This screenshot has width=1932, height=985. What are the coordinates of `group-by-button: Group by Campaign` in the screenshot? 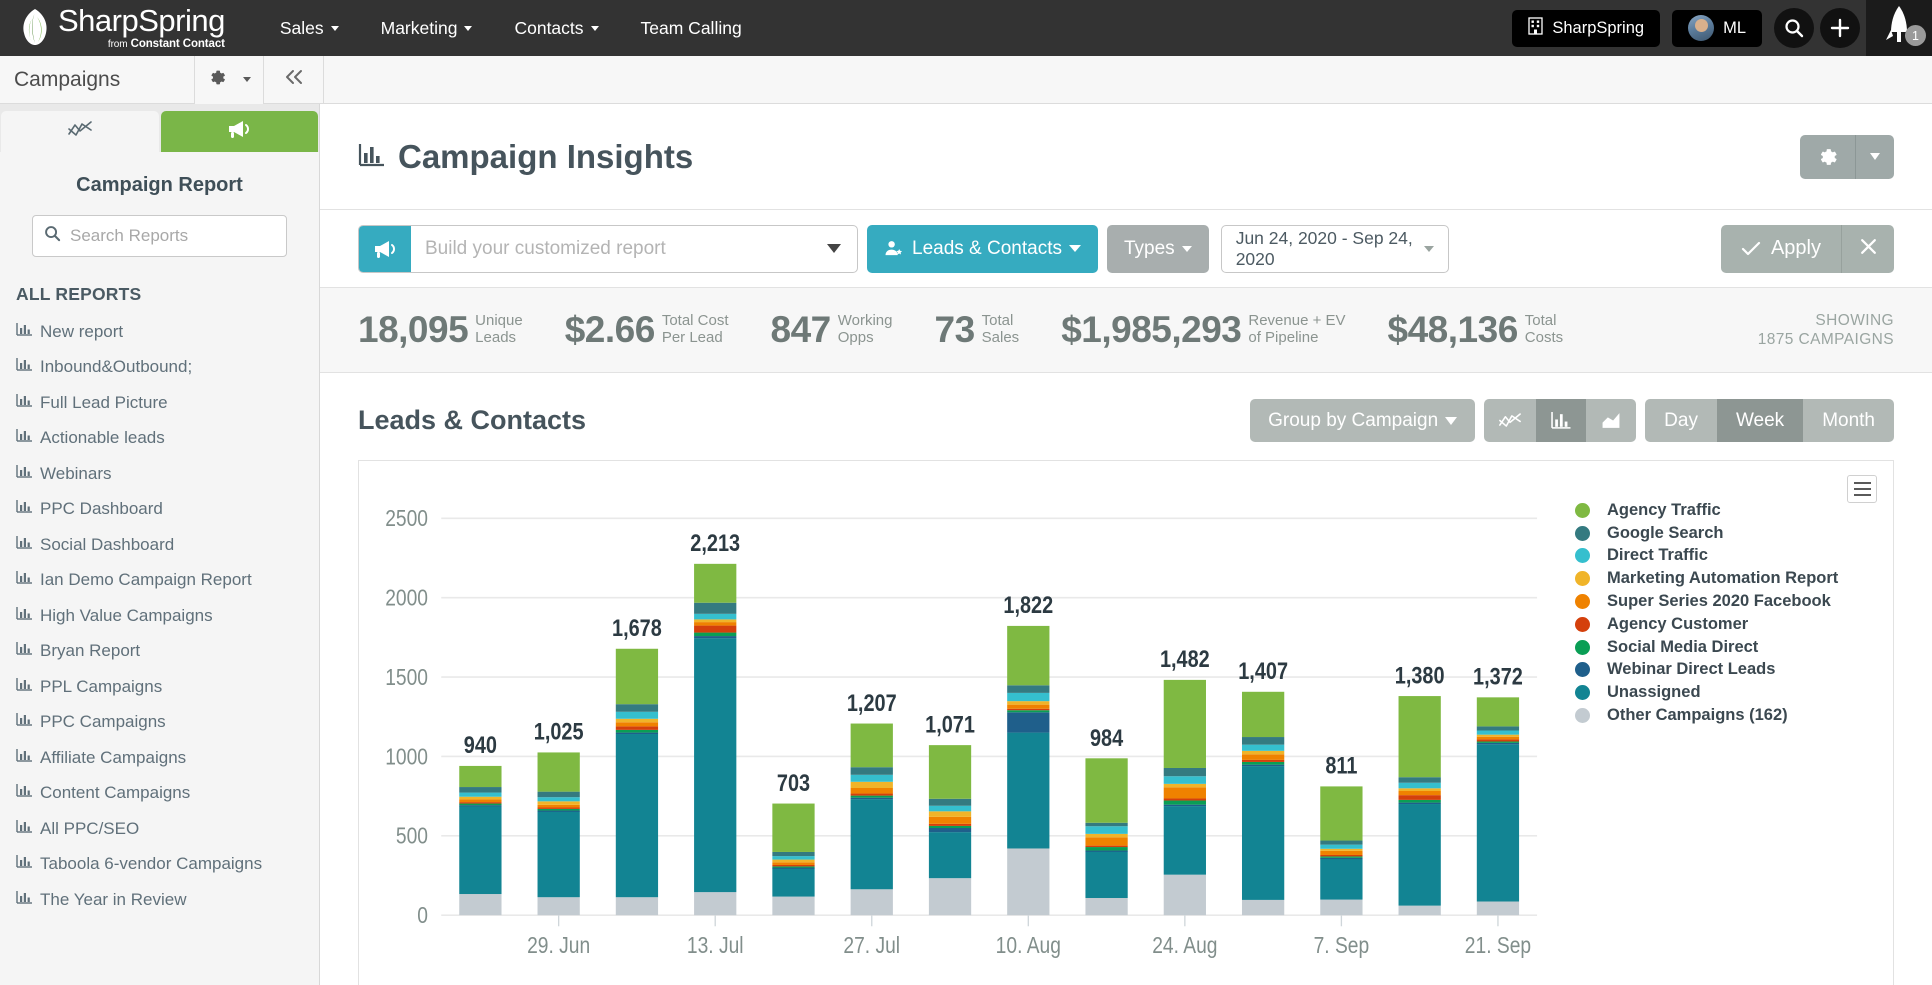 It's located at (1363, 420).